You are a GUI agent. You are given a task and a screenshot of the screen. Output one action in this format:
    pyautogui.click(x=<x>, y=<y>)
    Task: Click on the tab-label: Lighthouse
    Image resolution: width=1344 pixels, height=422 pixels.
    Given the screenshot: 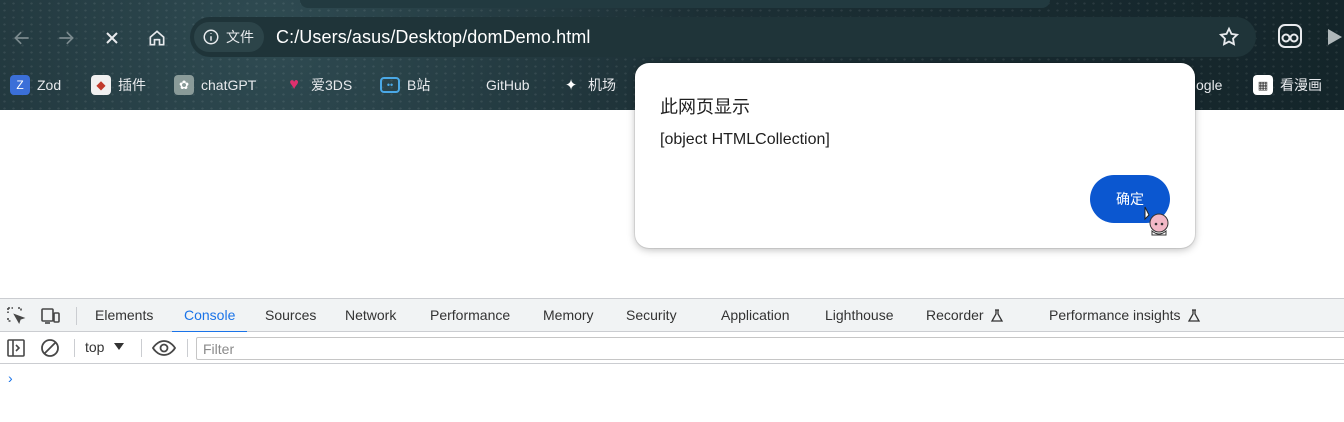 What is the action you would take?
    pyautogui.click(x=859, y=315)
    